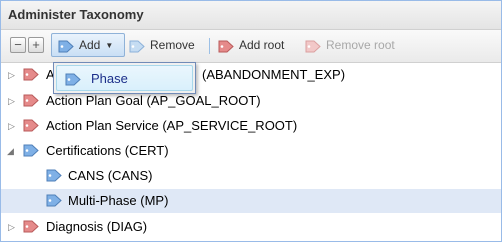 This screenshot has width=502, height=242. What do you see at coordinates (109, 45) in the screenshot?
I see `chevron-down-icon: ▼` at bounding box center [109, 45].